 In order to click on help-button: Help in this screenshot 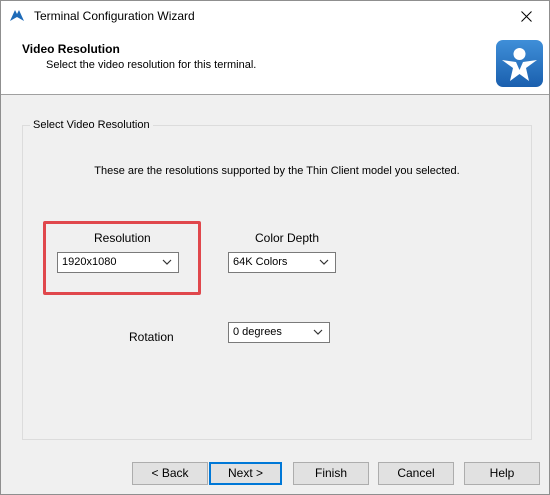, I will do `click(502, 473)`.